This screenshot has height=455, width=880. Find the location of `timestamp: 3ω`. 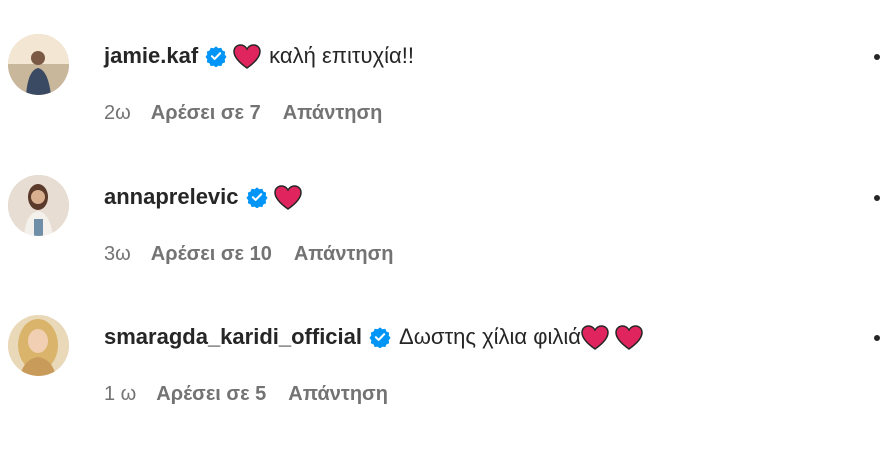

timestamp: 3ω is located at coordinates (117, 254).